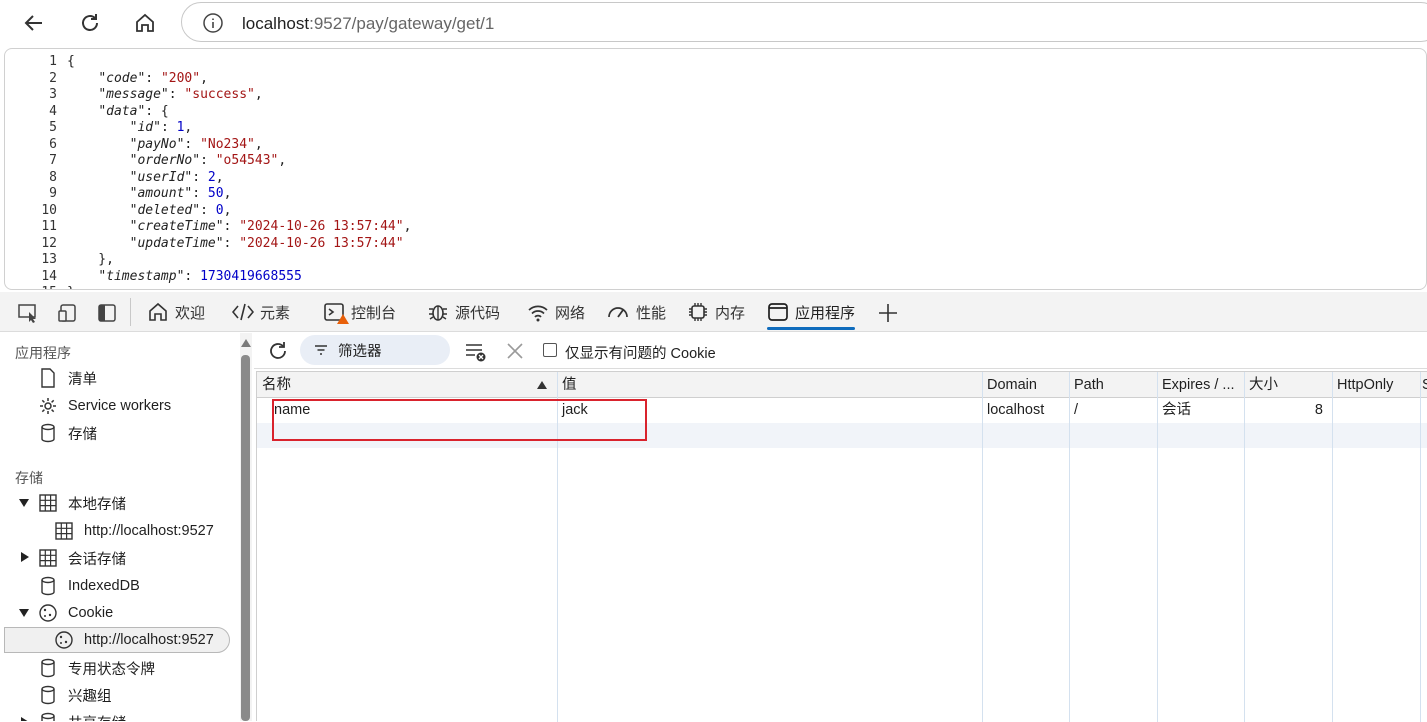 This screenshot has width=1427, height=722. What do you see at coordinates (67, 433) in the screenshot?
I see `sidebar-item-storage: 存储` at bounding box center [67, 433].